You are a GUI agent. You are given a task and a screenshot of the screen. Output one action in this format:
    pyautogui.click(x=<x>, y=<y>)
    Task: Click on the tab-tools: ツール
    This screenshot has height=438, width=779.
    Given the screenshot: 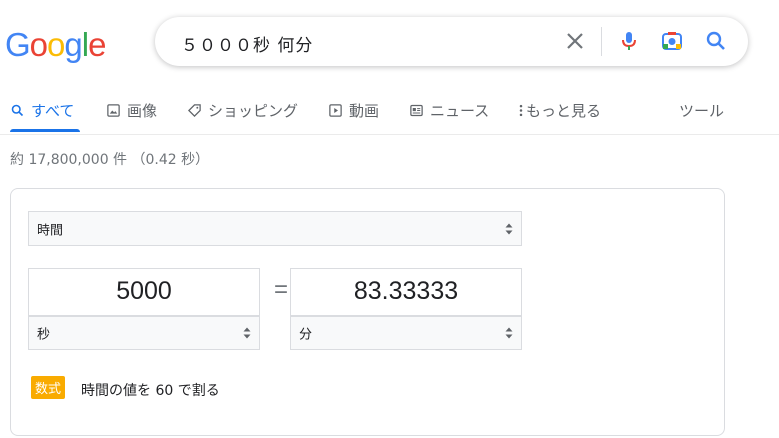 What is the action you would take?
    pyautogui.click(x=701, y=110)
    